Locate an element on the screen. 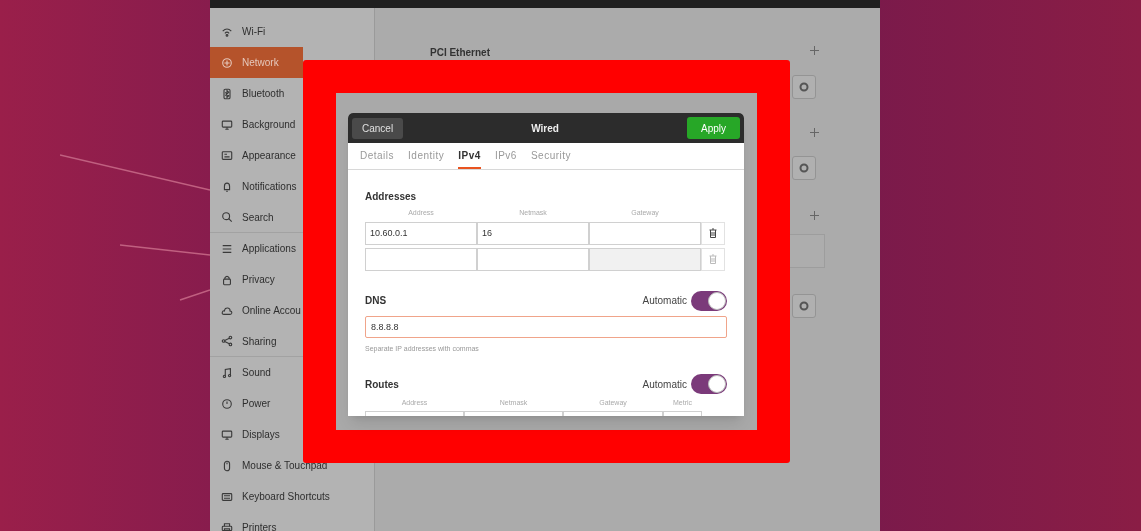 This screenshot has width=1141, height=531. sidebar-item: Background is located at coordinates (256, 124).